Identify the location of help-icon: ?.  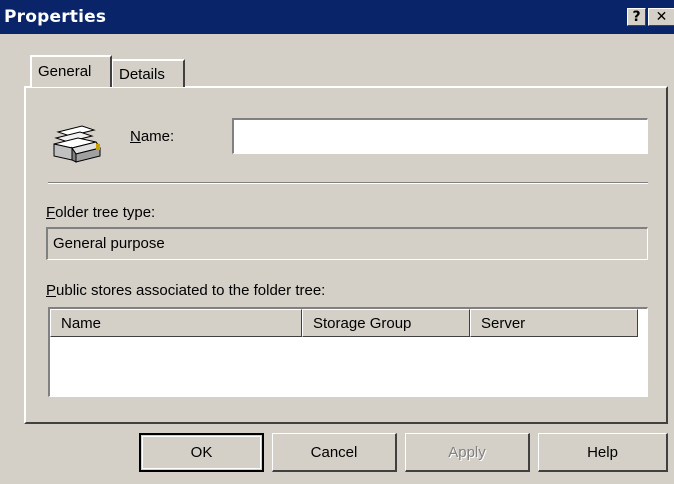
(636, 17).